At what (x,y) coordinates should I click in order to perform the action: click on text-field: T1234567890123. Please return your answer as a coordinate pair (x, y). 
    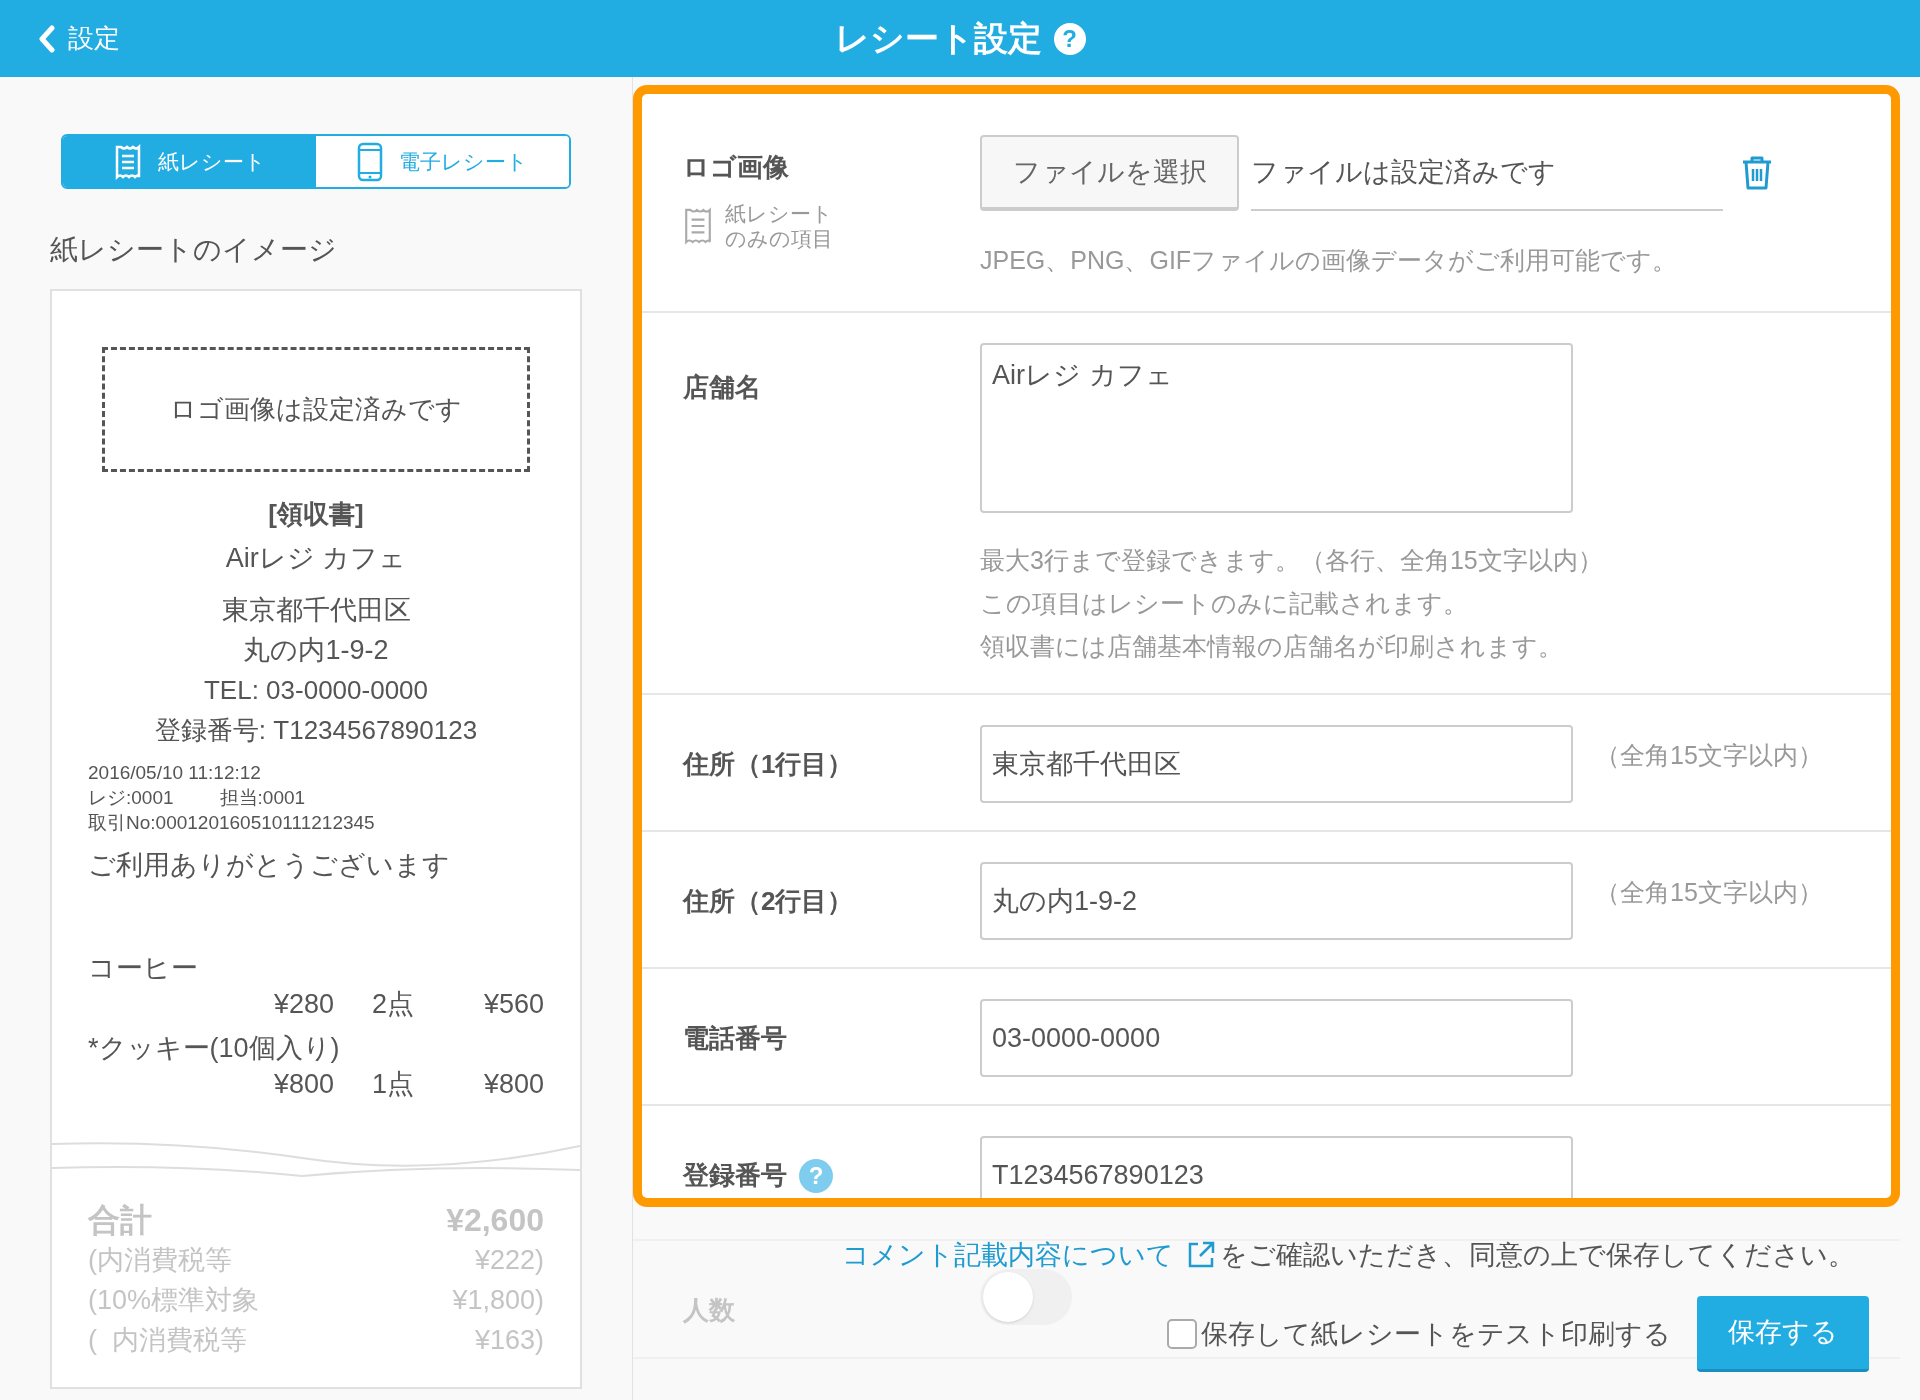
    Looking at the image, I should click on (1276, 1167).